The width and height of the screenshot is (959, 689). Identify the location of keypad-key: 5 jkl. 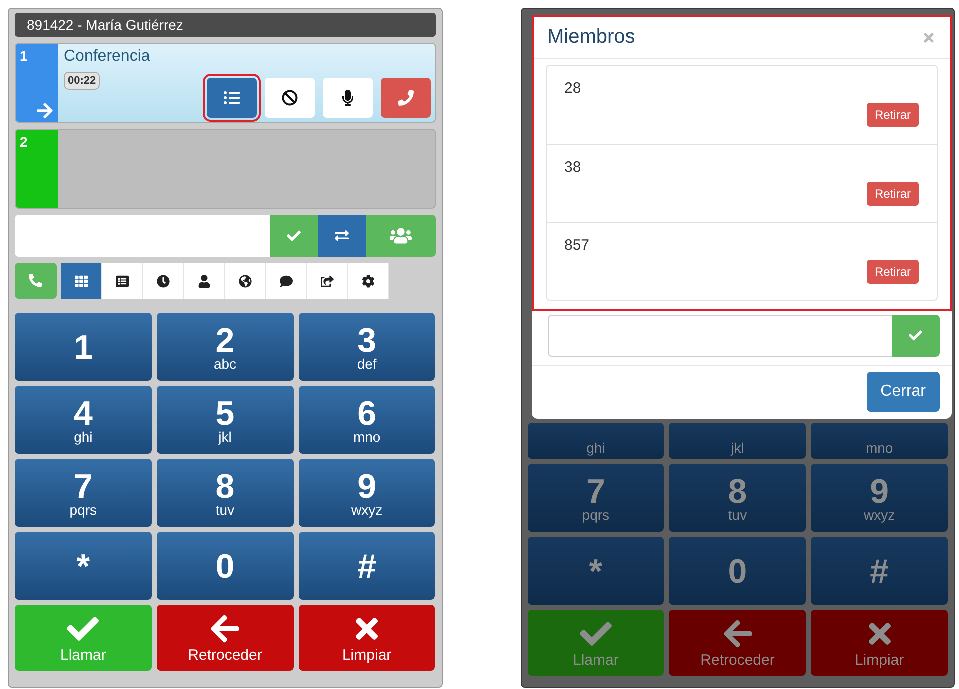
(225, 420).